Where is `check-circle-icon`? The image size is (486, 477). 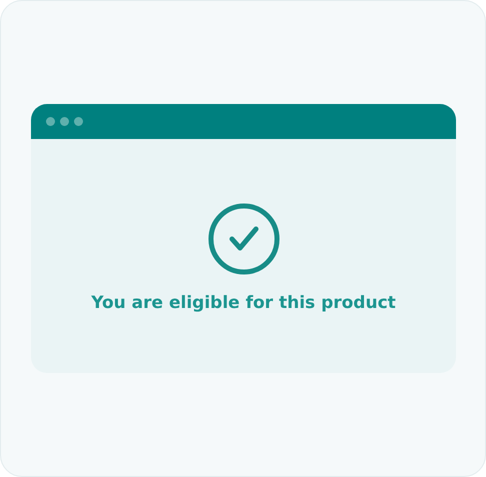
check-circle-icon is located at coordinates (244, 239).